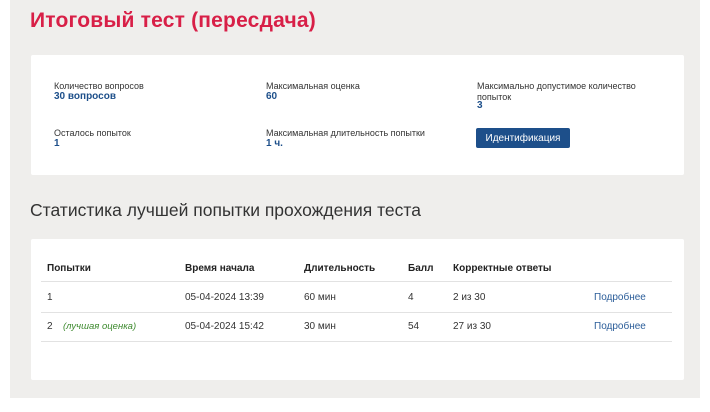 The image size is (710, 412). What do you see at coordinates (421, 268) in the screenshot?
I see `column-header-score: Балл` at bounding box center [421, 268].